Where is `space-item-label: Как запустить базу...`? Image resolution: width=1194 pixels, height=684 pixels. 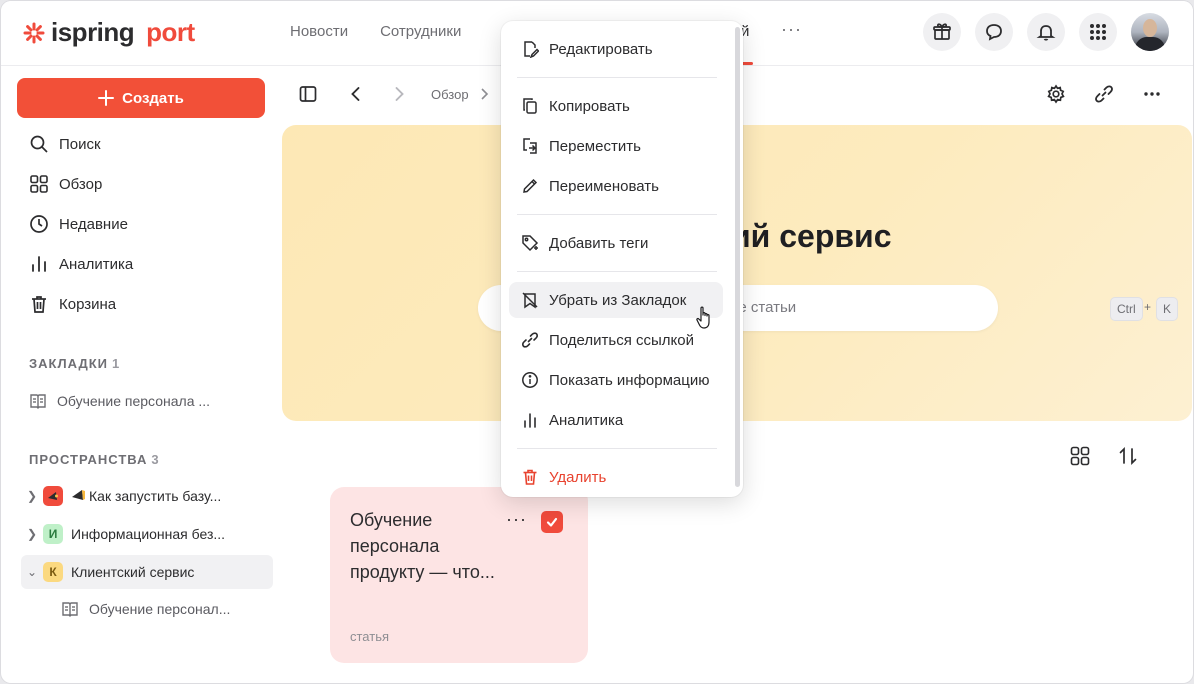 space-item-label: Как запустить базу... is located at coordinates (155, 496).